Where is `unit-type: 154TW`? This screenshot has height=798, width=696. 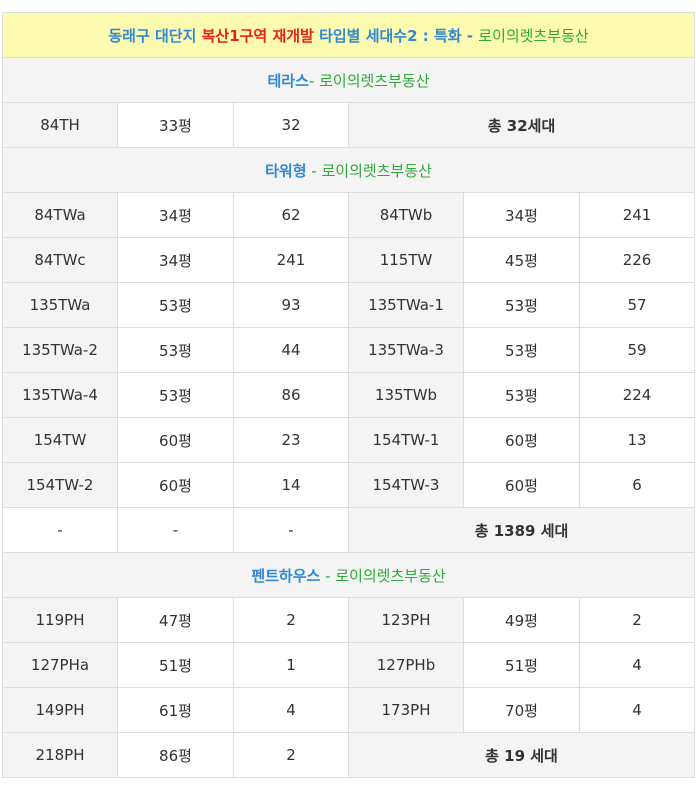 unit-type: 154TW is located at coordinates (60, 440).